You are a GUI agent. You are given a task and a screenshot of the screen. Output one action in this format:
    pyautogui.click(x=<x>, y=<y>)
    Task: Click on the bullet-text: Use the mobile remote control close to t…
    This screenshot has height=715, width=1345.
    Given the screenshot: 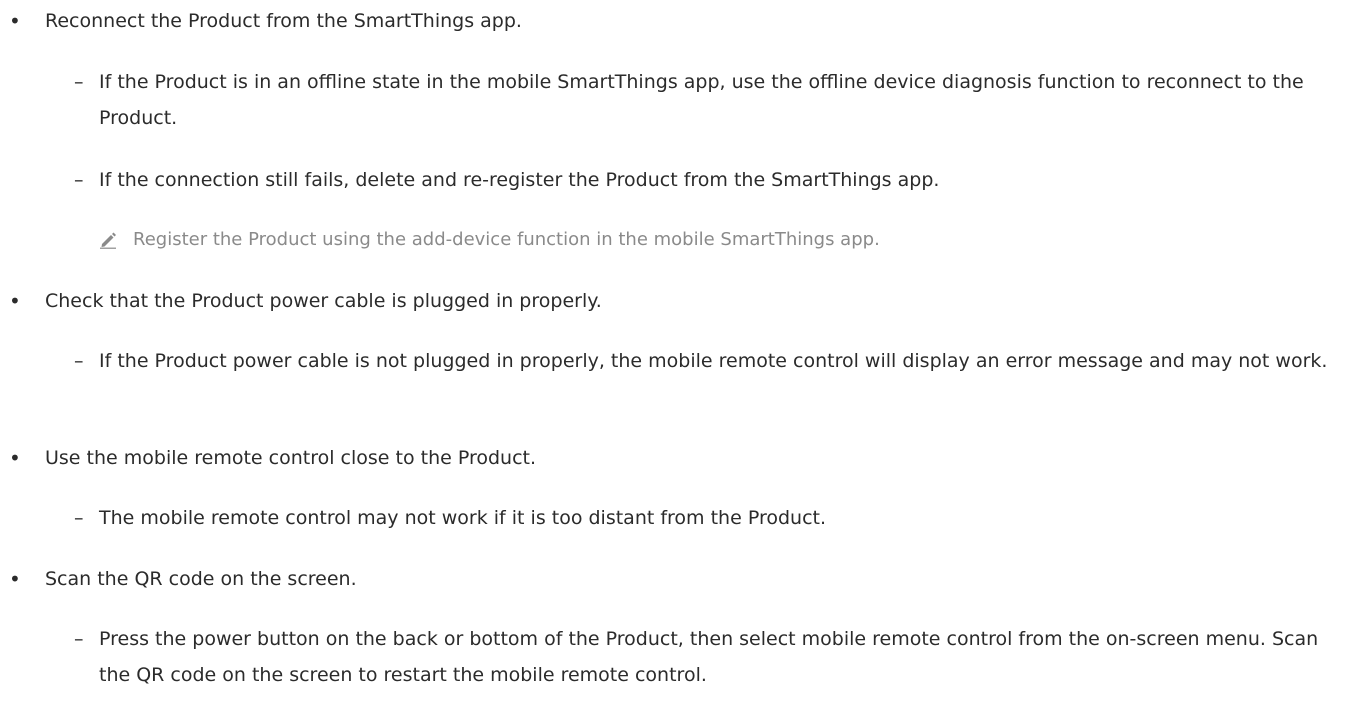 What is the action you would take?
    pyautogui.click(x=291, y=458)
    